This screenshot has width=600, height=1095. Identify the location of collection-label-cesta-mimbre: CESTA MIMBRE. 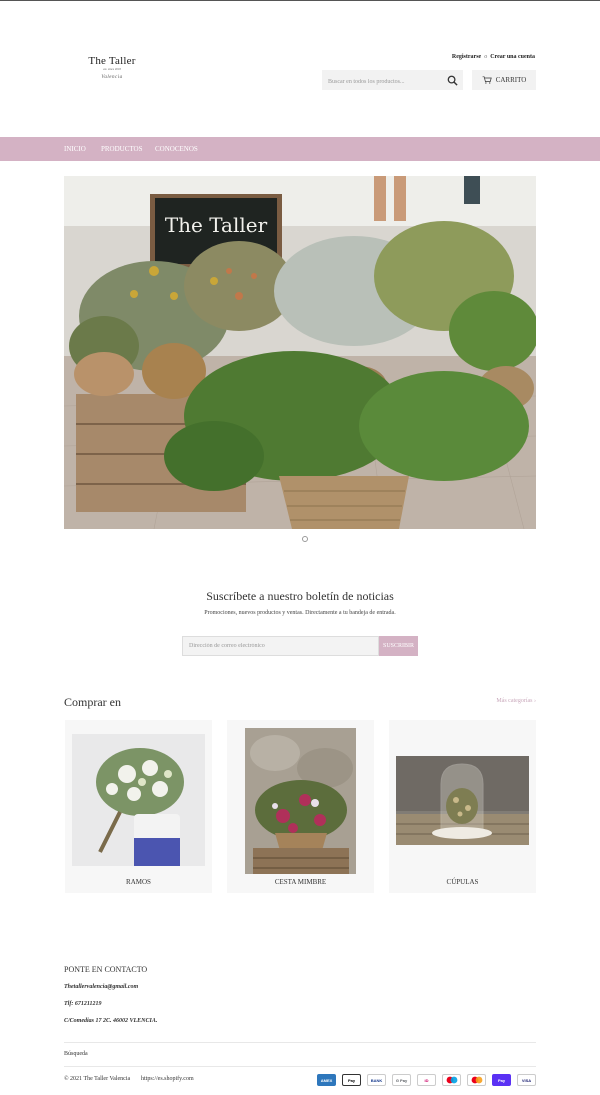
(300, 882).